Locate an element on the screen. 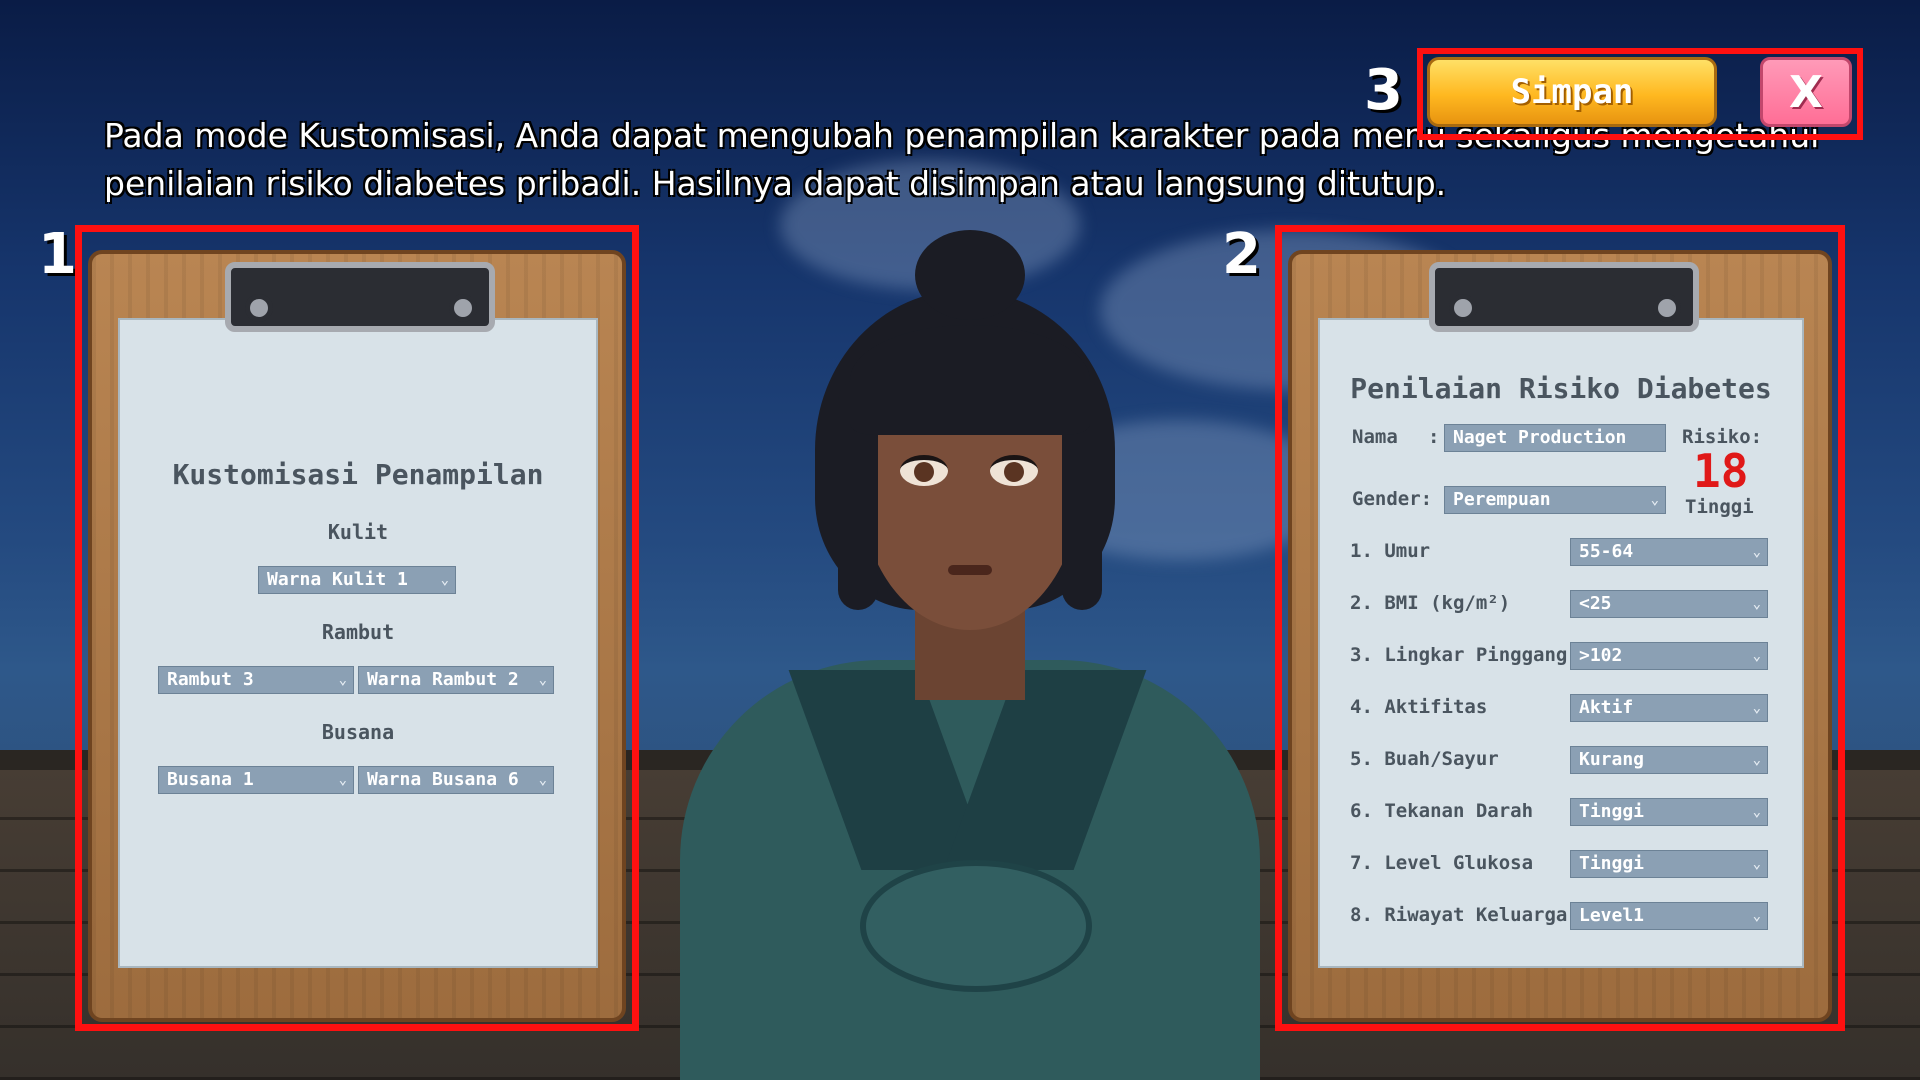 The height and width of the screenshot is (1080, 1920). hair-color-dropdown: Warna Rambut 2 ⌄ is located at coordinates (456, 680).